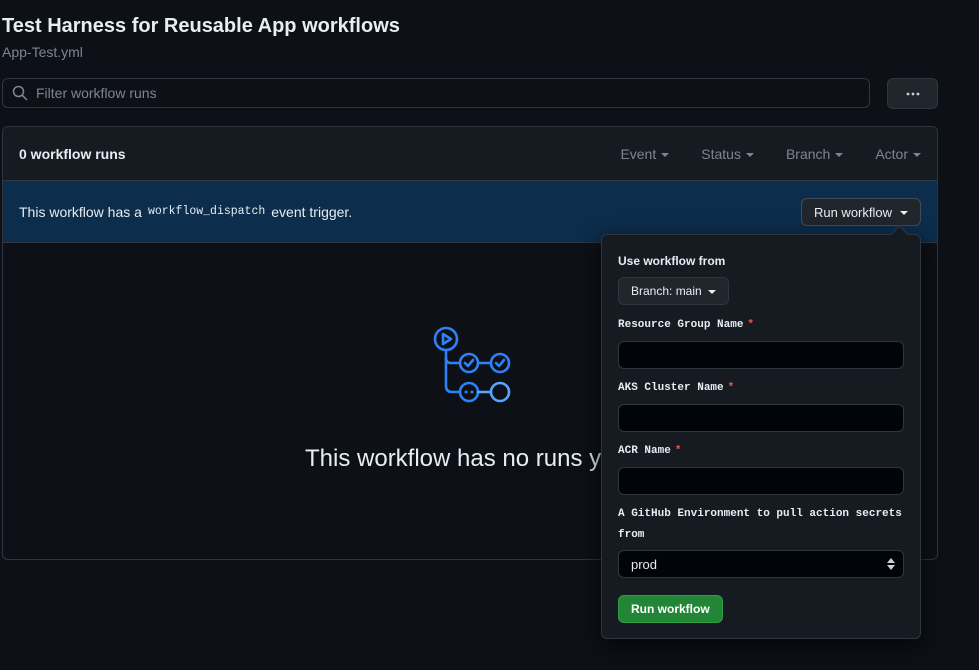 This screenshot has height=670, width=979. I want to click on filter-status: Status, so click(727, 154).